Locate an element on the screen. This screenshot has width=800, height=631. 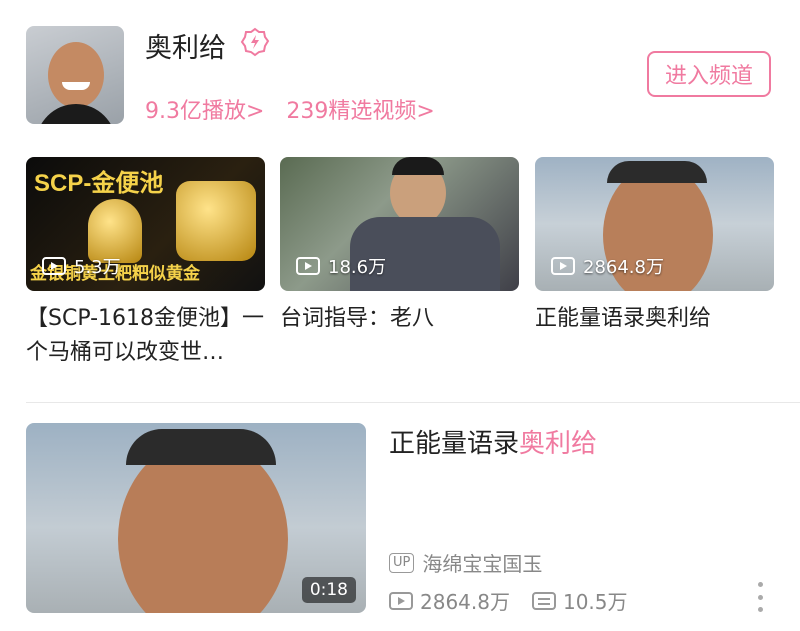
video-thumbnail-3: 2864.8万 is located at coordinates (654, 224).